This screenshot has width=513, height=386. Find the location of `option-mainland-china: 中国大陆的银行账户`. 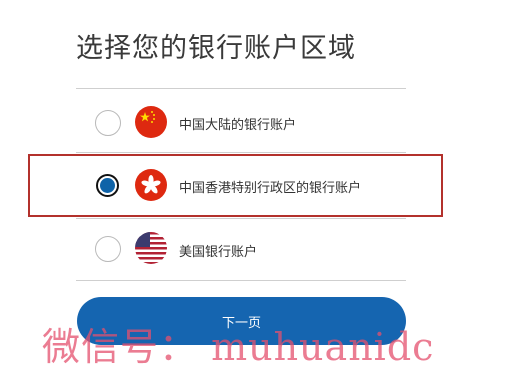

option-mainland-china: 中国大陆的银行账户 is located at coordinates (235, 122).